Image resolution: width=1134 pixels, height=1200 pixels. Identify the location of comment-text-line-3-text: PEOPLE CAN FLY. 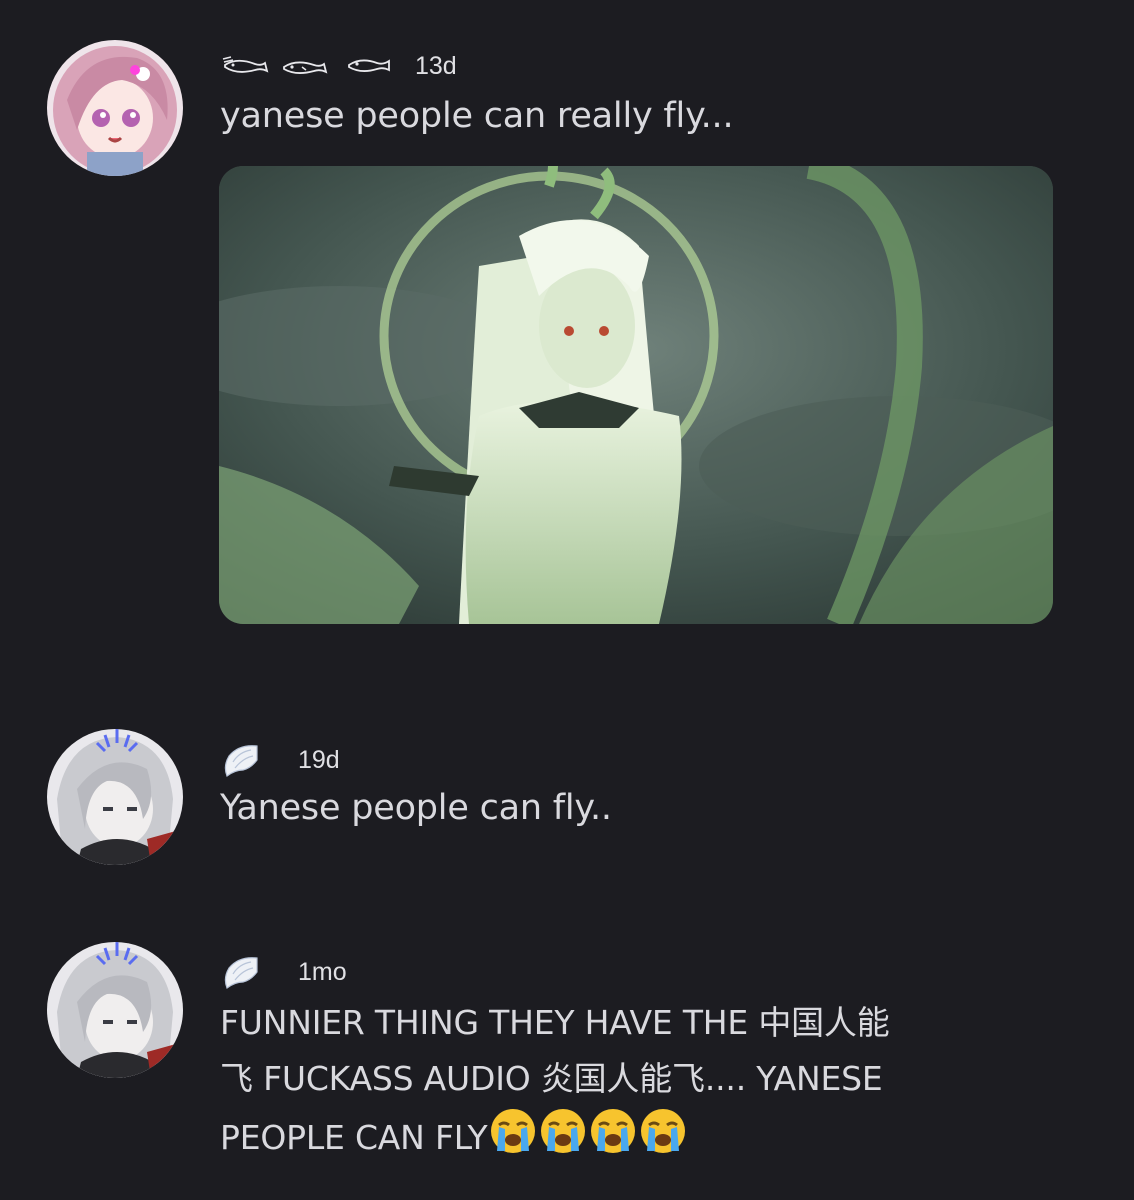
(354, 1137).